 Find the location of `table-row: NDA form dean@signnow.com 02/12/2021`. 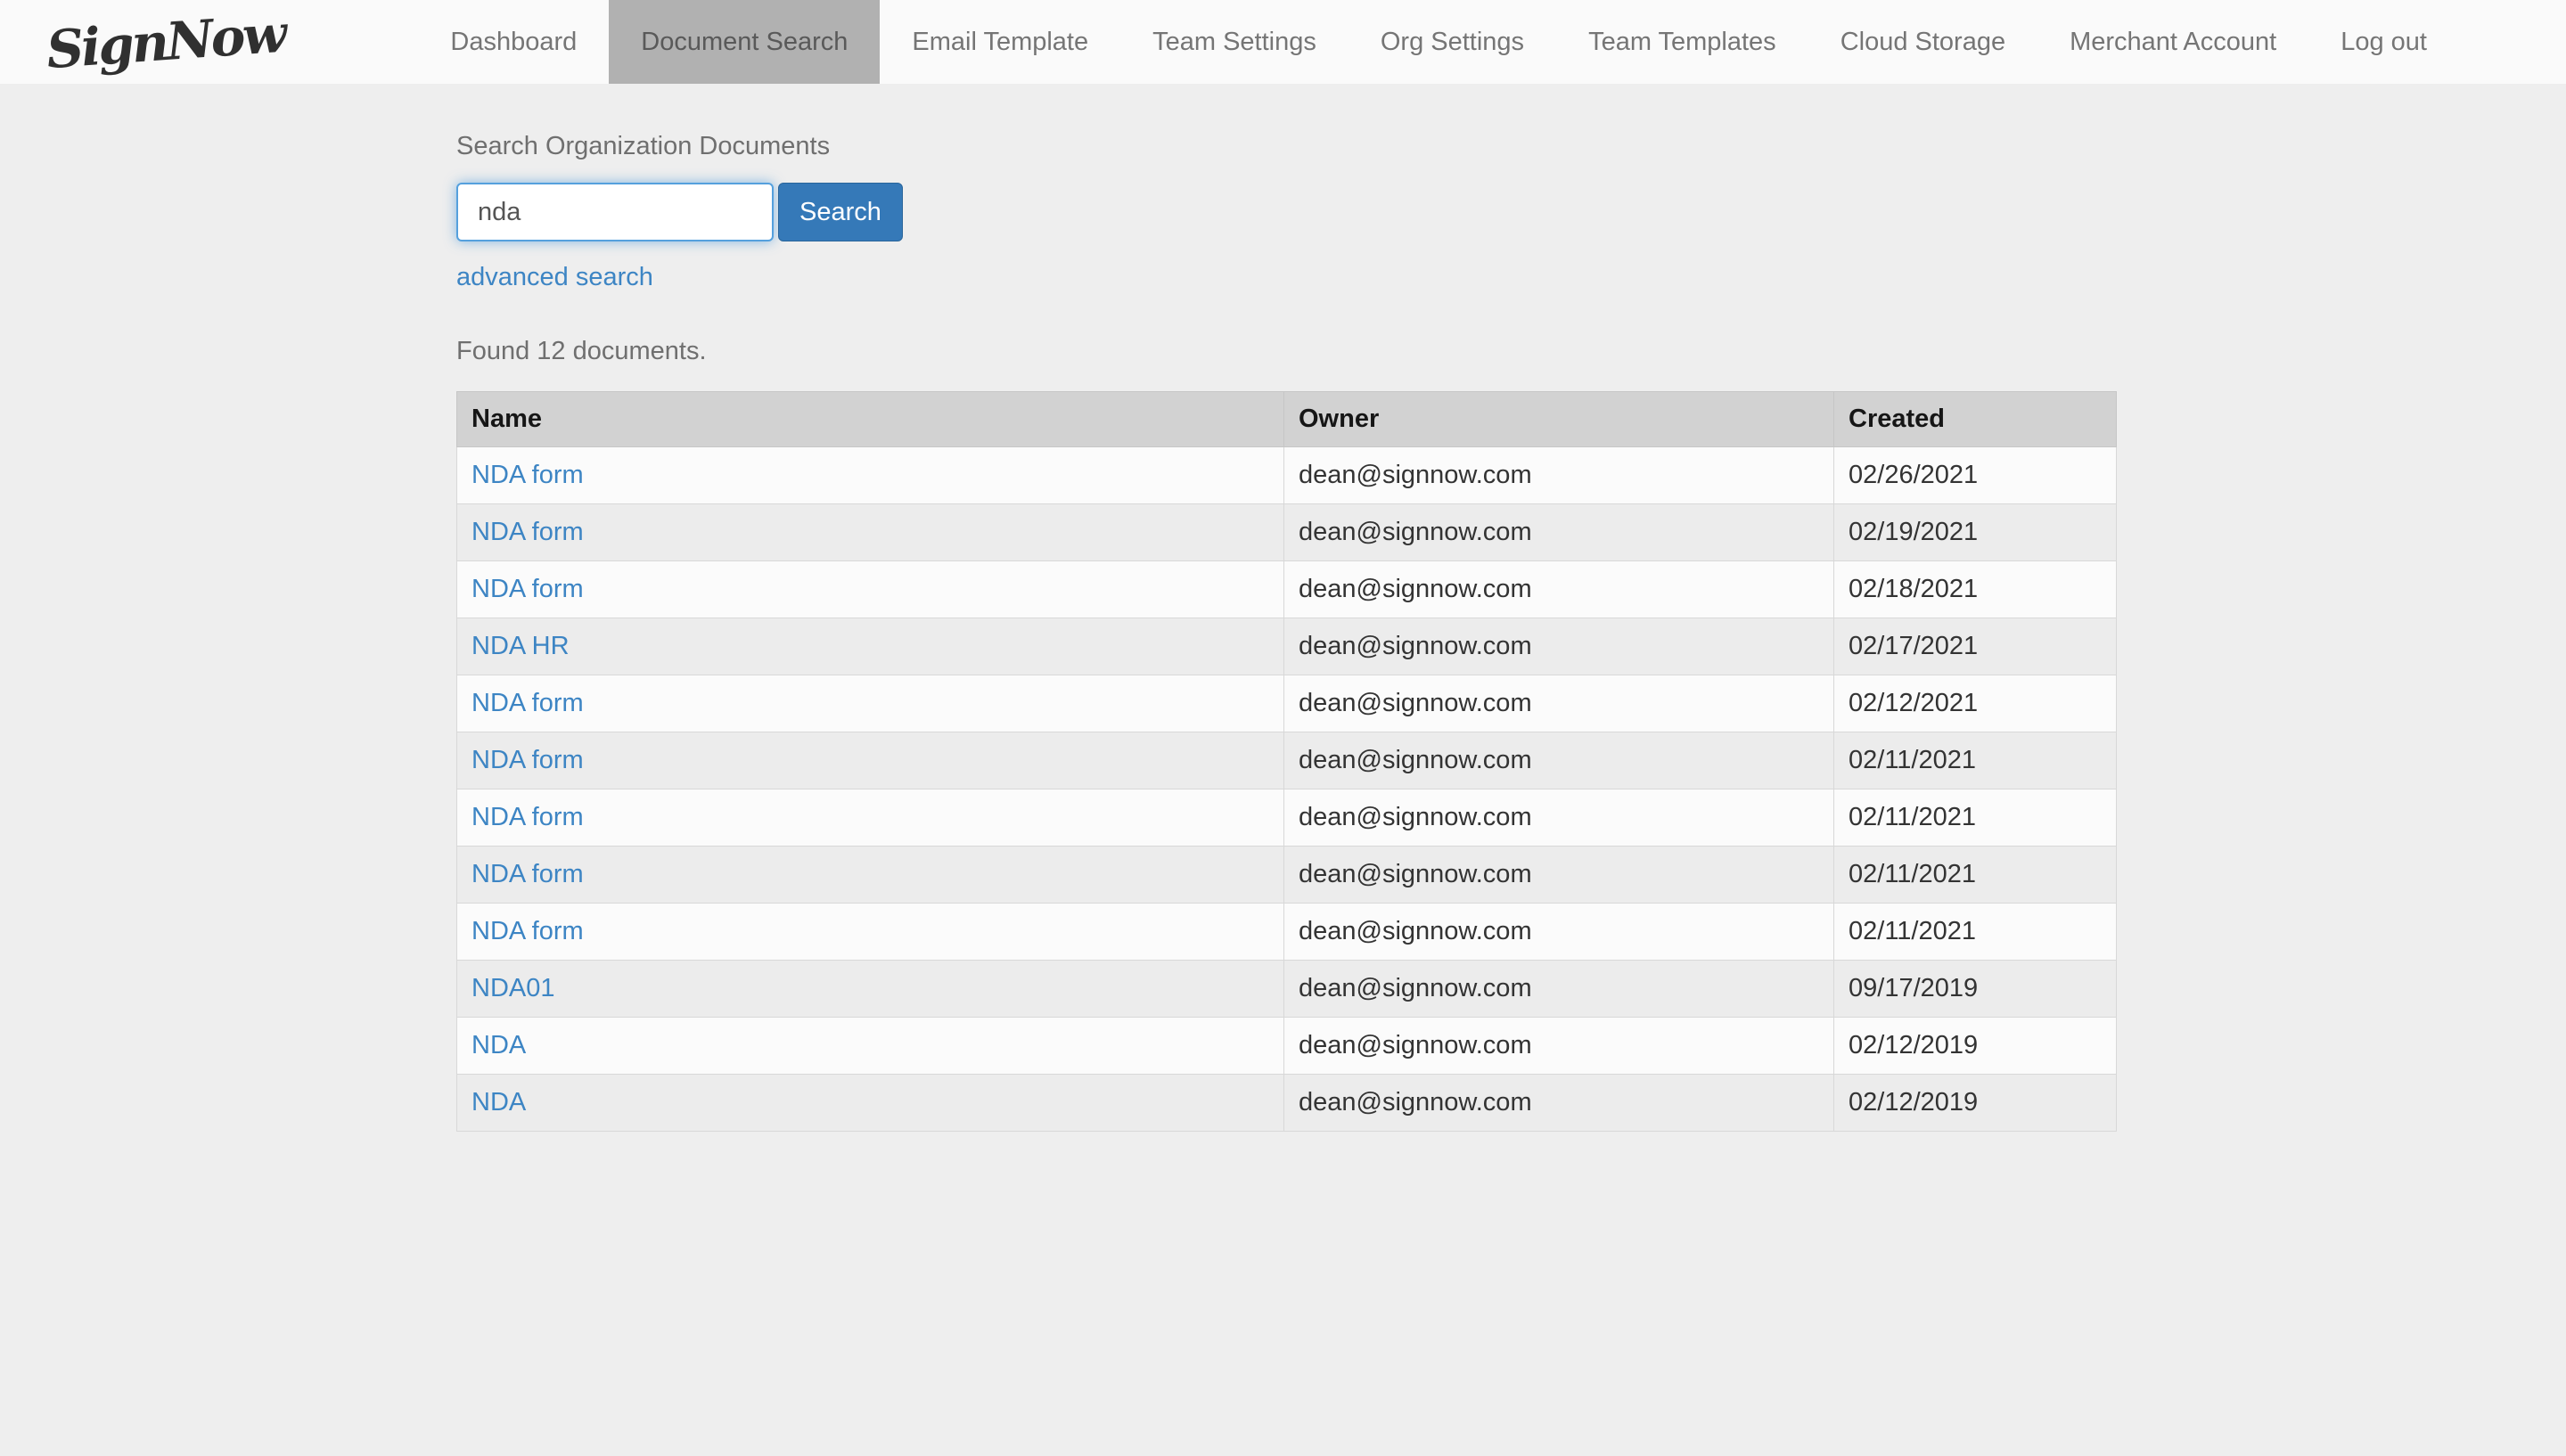

table-row: NDA form dean@signnow.com 02/12/2021 is located at coordinates (1287, 704).